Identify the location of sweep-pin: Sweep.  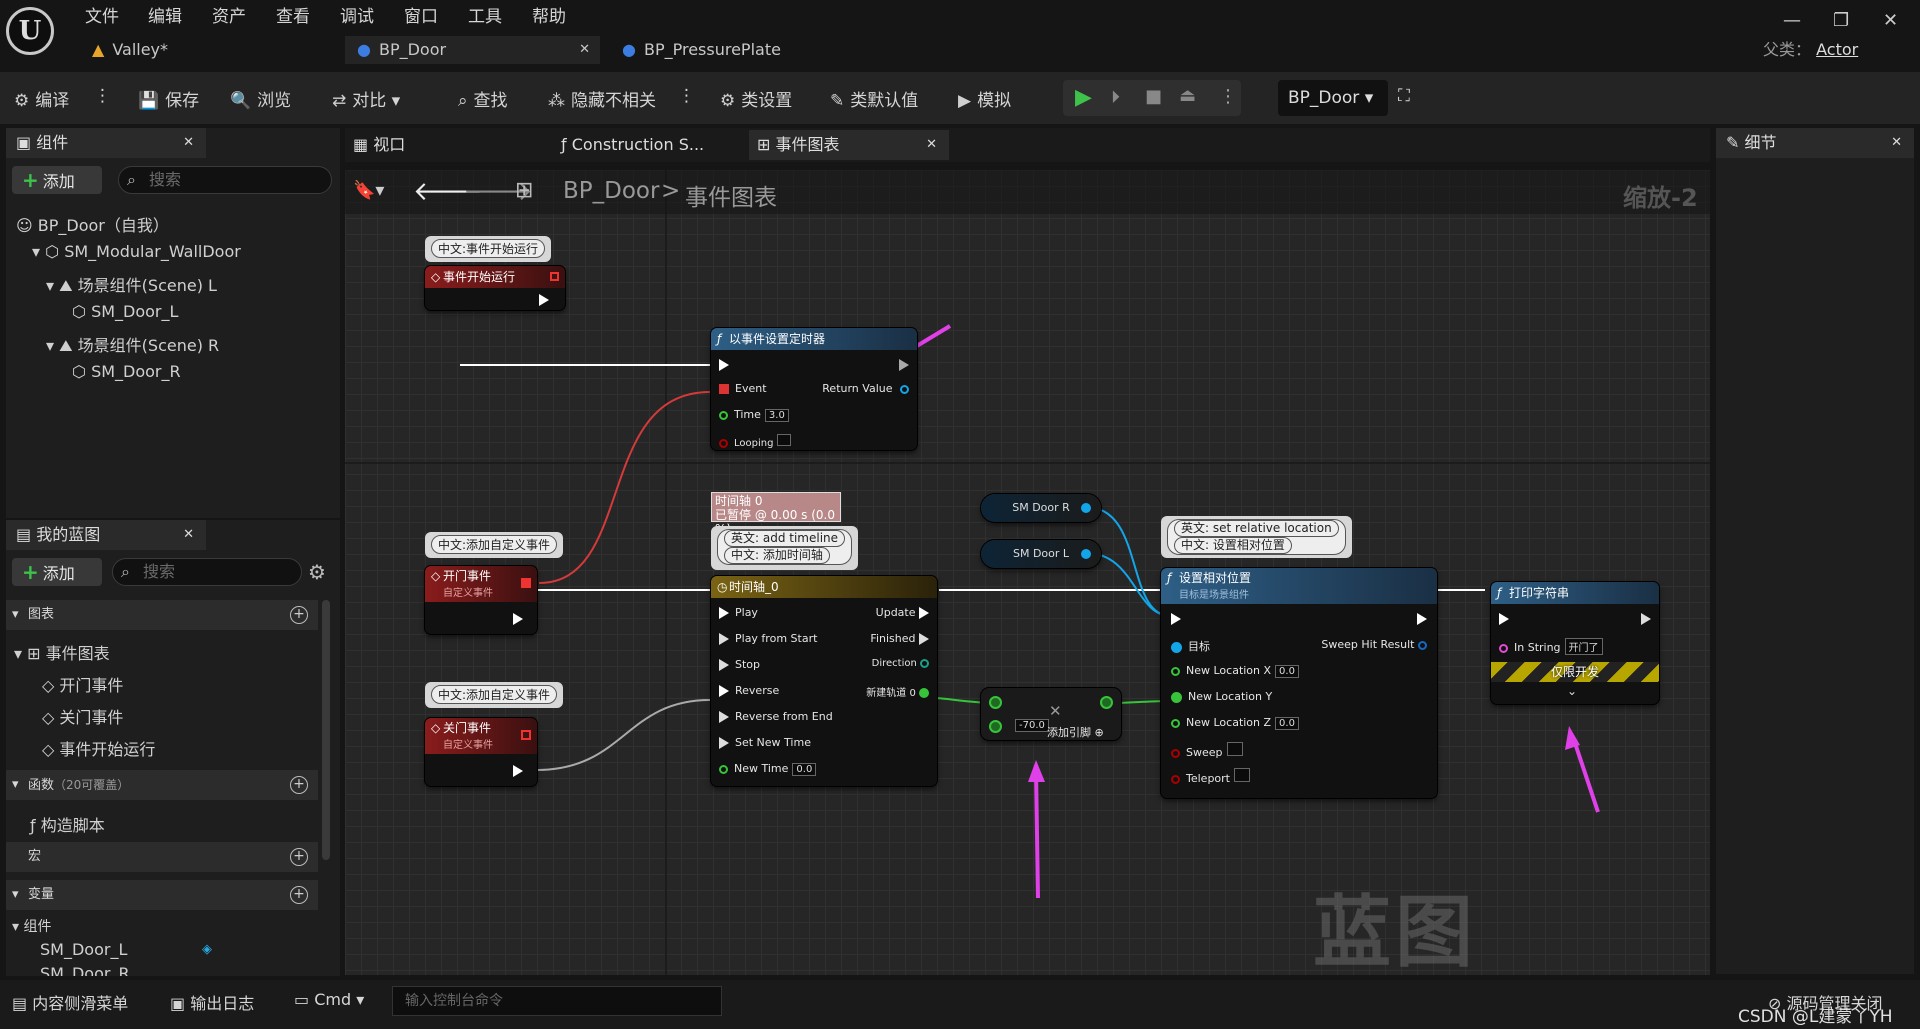
(1207, 750).